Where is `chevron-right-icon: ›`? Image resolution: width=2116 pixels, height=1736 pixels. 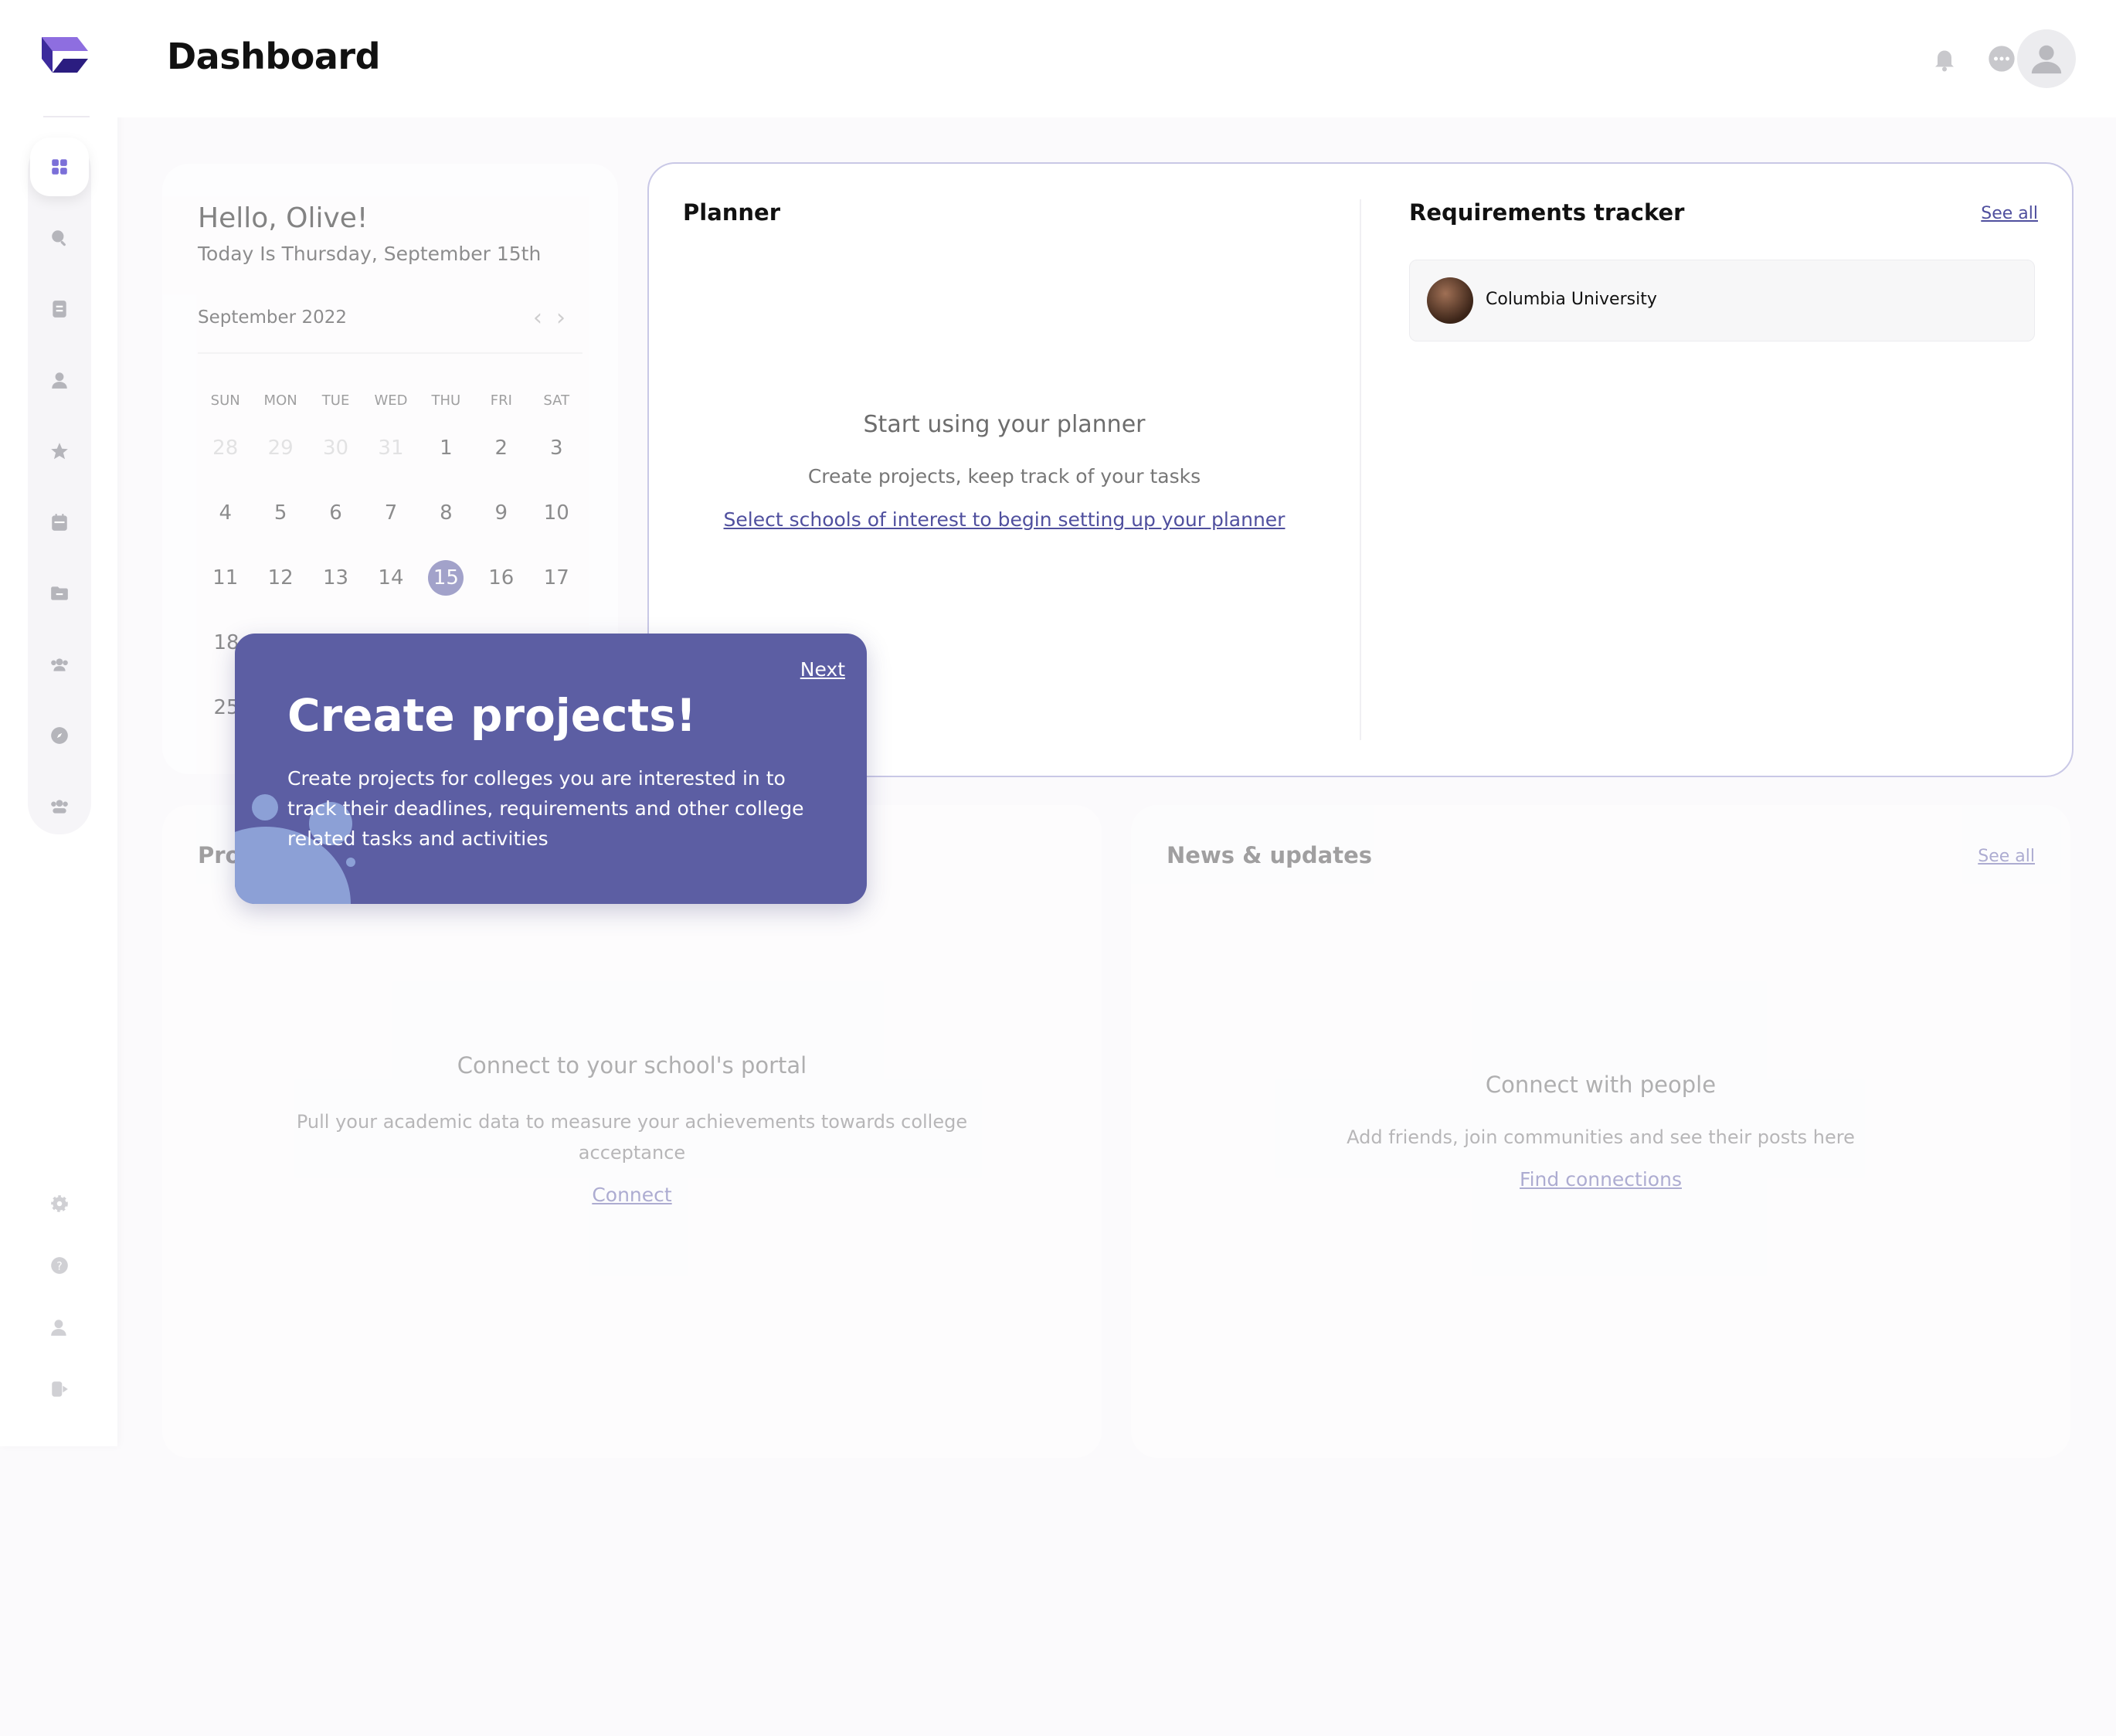 chevron-right-icon: › is located at coordinates (567, 317).